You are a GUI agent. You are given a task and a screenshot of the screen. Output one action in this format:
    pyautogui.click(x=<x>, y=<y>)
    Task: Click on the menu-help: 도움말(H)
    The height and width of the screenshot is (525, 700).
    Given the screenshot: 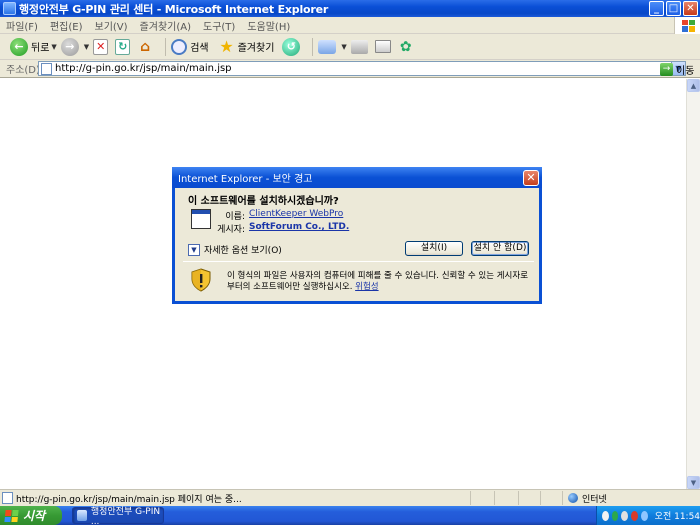 What is the action you would take?
    pyautogui.click(x=268, y=25)
    